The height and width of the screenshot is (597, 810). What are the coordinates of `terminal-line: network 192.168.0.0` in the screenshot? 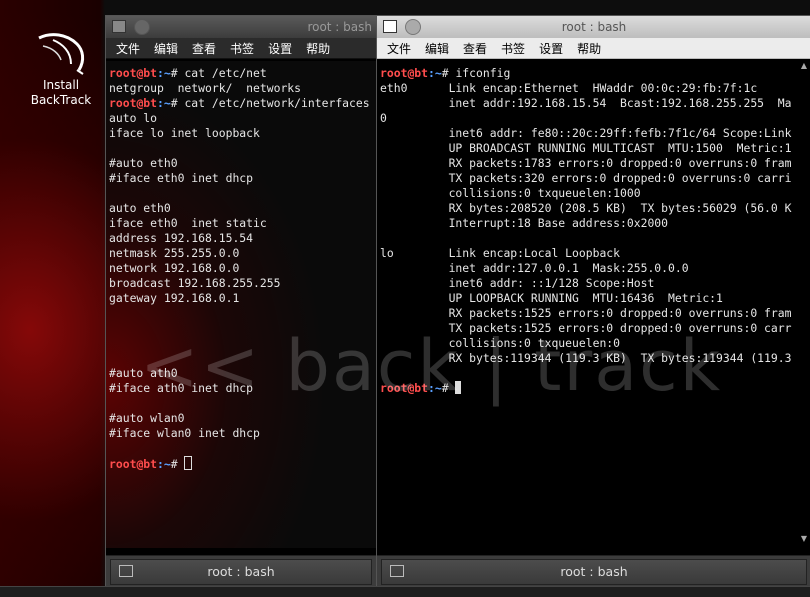 It's located at (174, 268).